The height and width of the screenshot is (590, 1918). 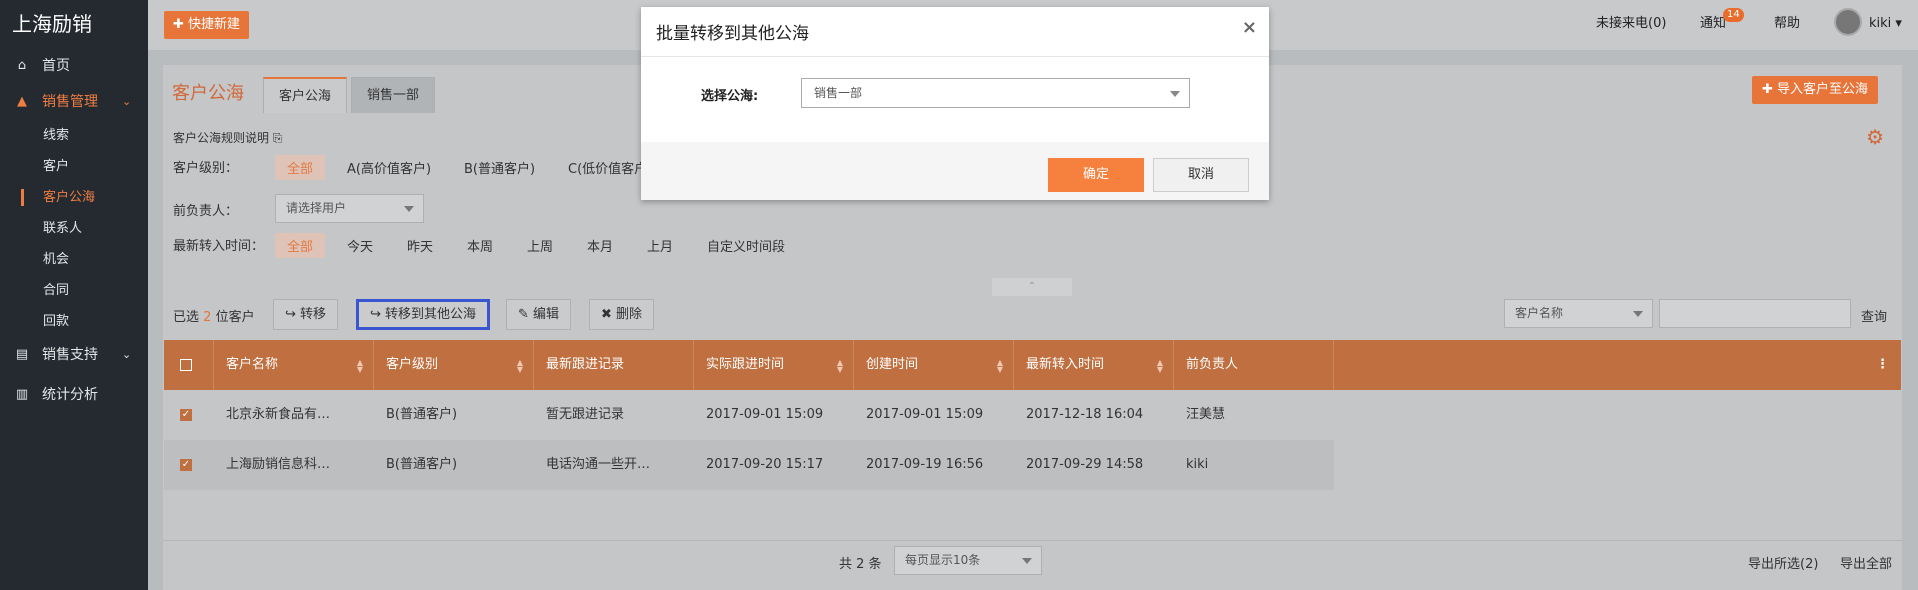 I want to click on dialog-body: 选择公海: 销售一部, so click(x=955, y=99).